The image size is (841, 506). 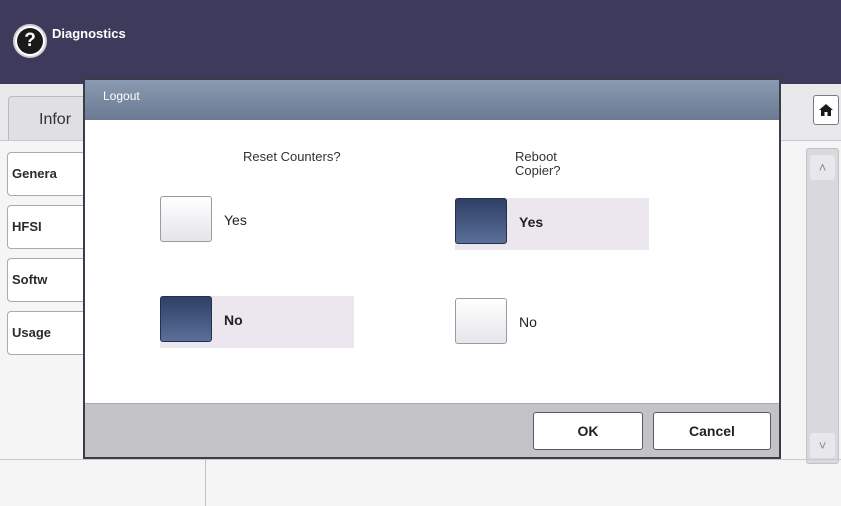 I want to click on reset-yes-option: Yes, so click(x=260, y=222).